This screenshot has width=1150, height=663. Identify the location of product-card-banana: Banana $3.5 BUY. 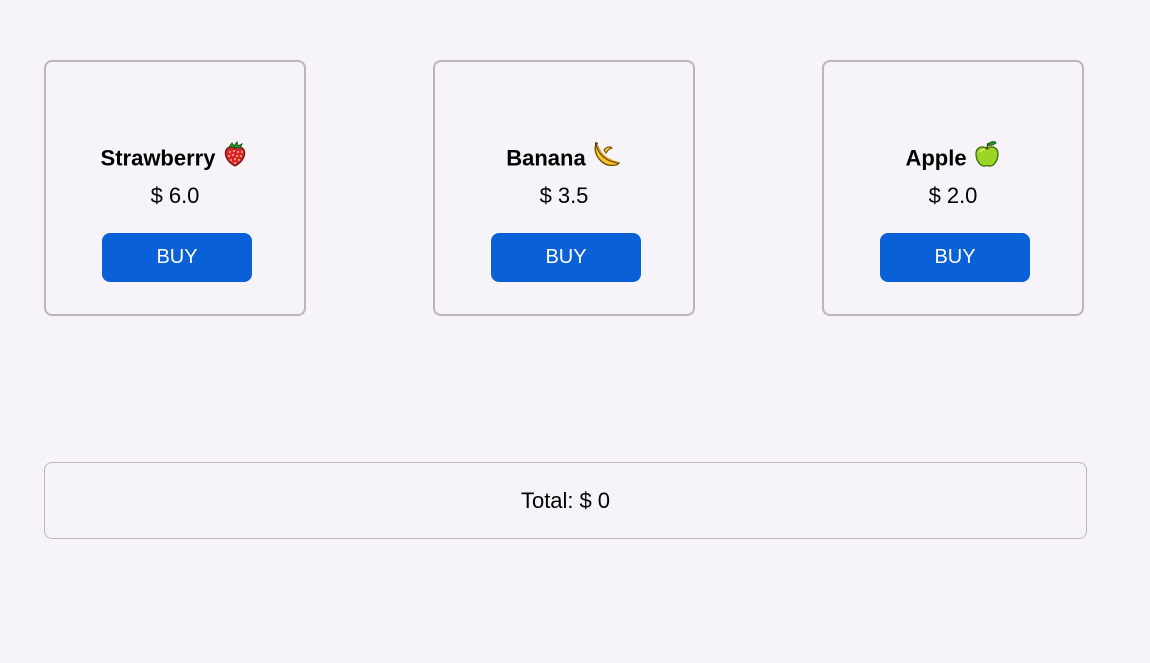
(564, 188).